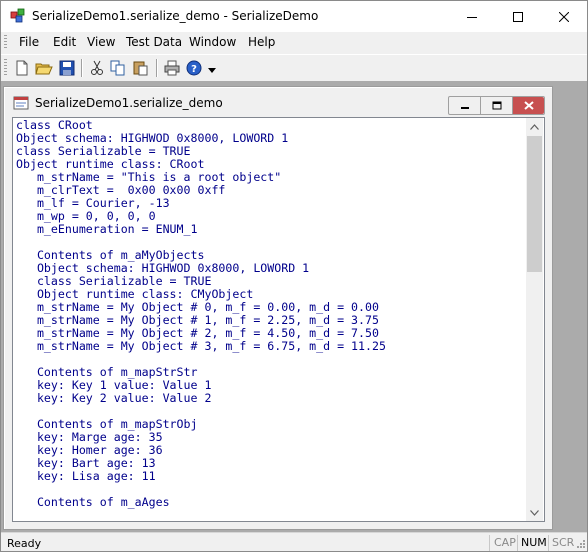 The image size is (588, 552). I want to click on copy-icon, so click(117, 68).